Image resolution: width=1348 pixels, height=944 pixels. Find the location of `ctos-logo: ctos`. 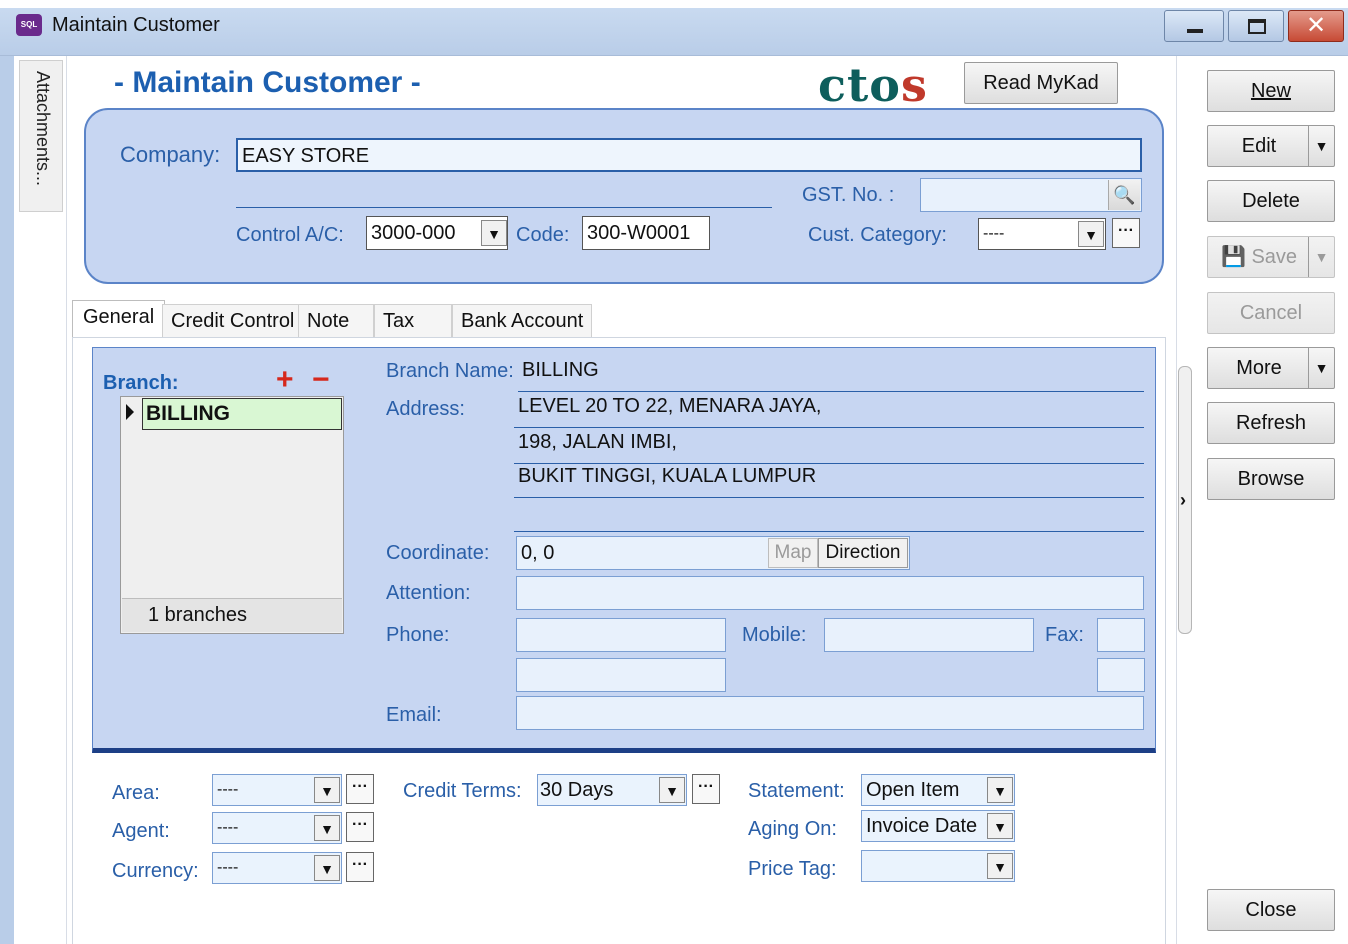

ctos-logo: ctos is located at coordinates (873, 85).